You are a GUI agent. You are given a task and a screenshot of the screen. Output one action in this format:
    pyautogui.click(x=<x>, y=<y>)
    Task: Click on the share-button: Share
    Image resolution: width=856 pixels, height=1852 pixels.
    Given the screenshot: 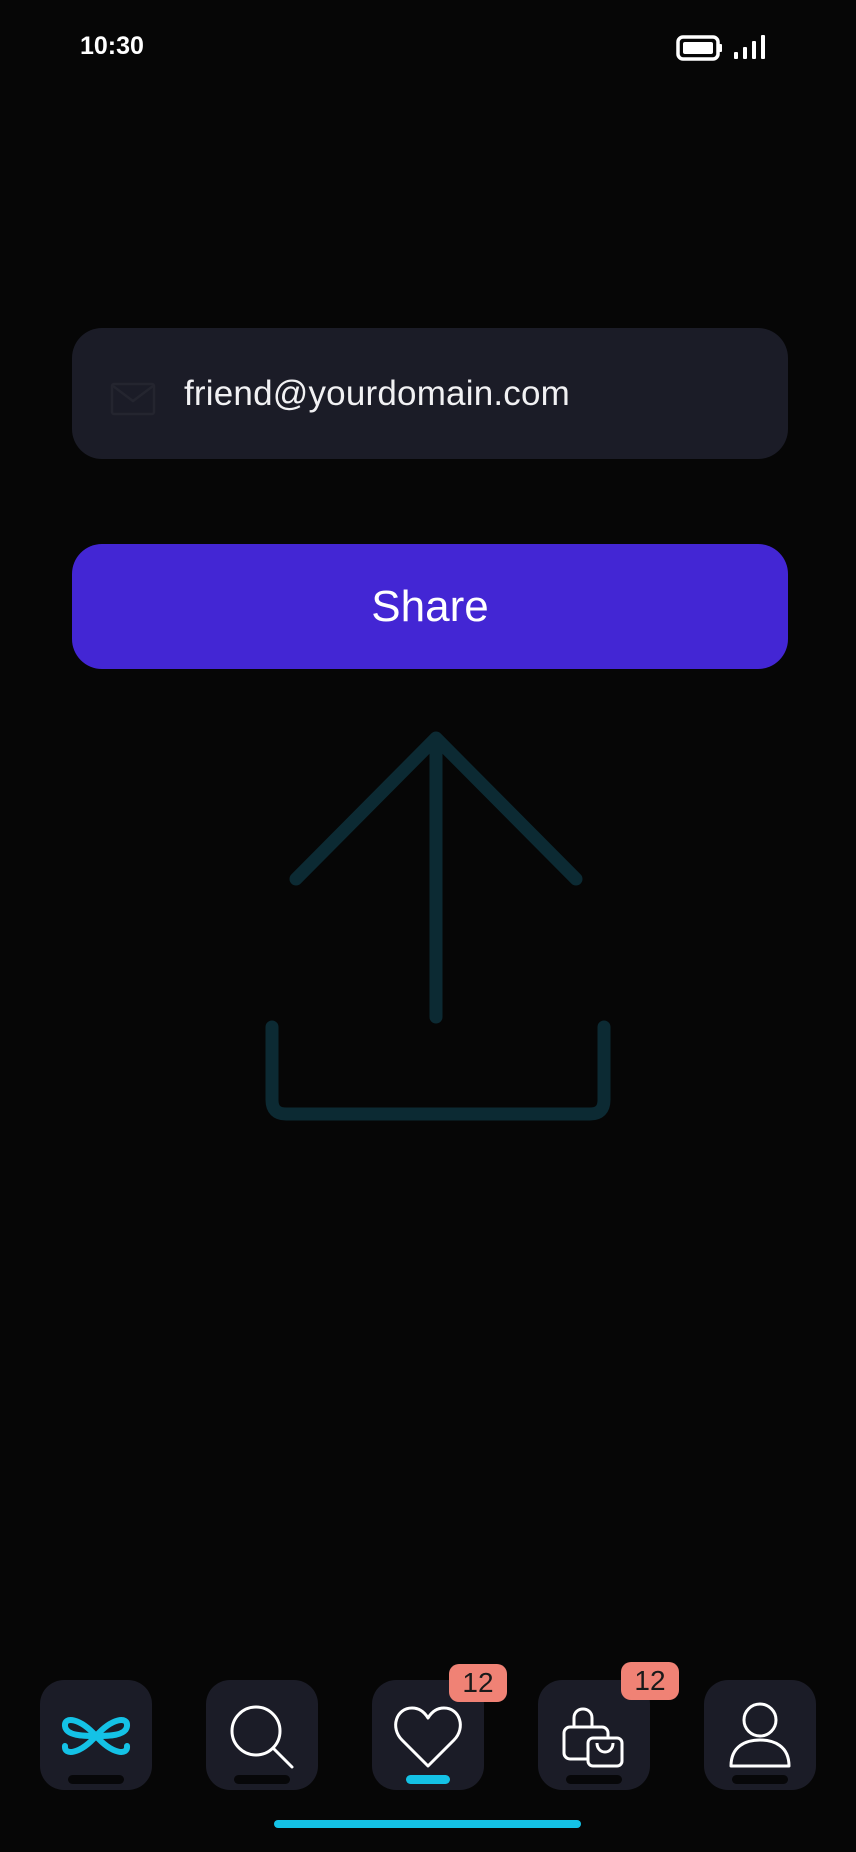 What is the action you would take?
    pyautogui.click(x=430, y=606)
    